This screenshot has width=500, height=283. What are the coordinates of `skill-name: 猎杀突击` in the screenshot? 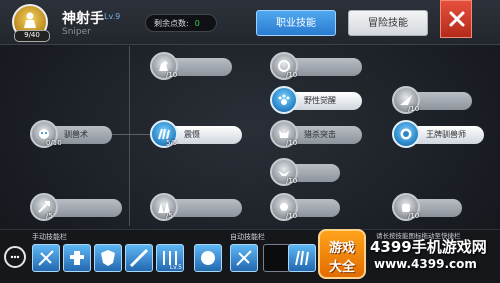 It's located at (320, 134).